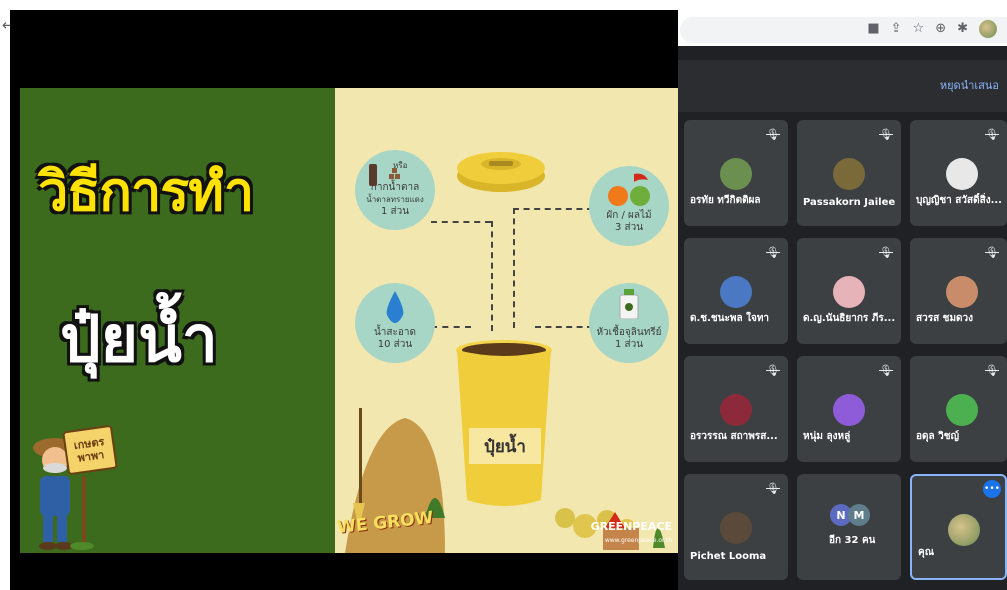 The width and height of the screenshot is (1007, 590). What do you see at coordinates (849, 527) in the screenshot?
I see `participant-tile-others: N M อีก 32 คน` at bounding box center [849, 527].